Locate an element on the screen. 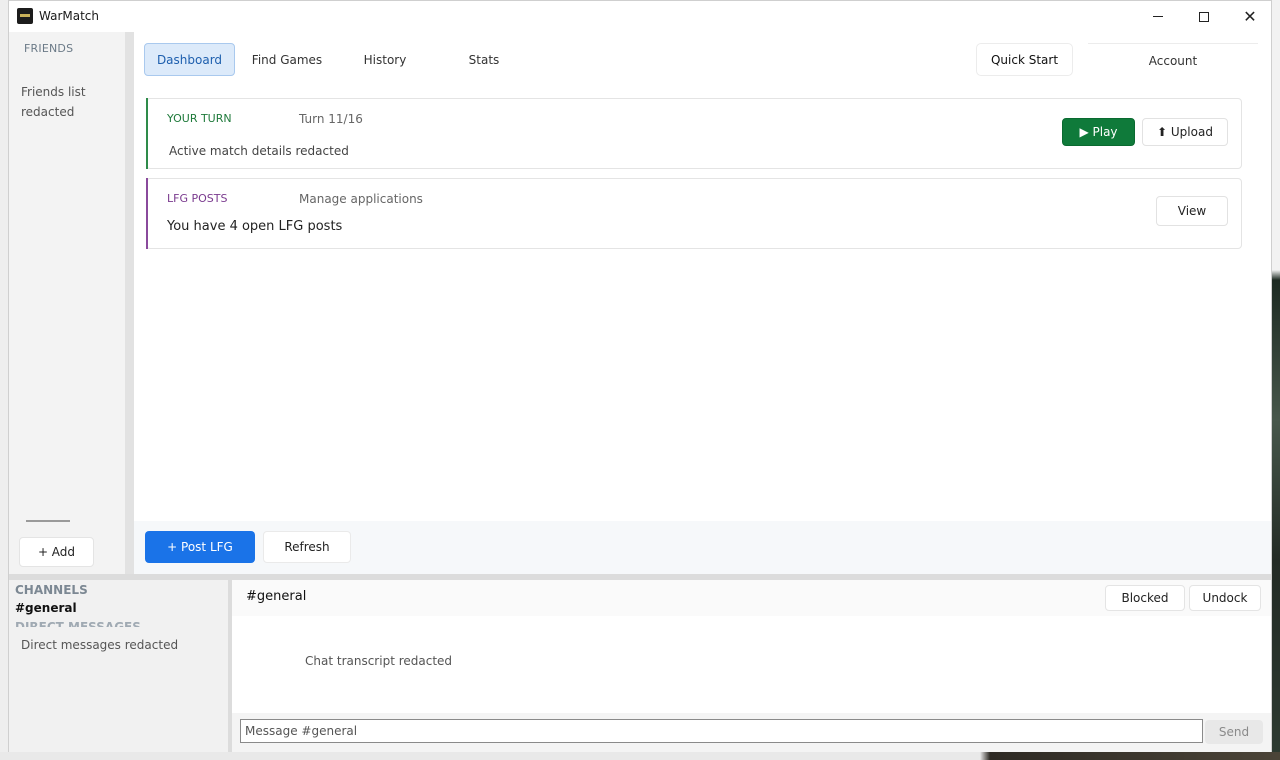 This screenshot has height=760, width=1280. app-logo-icon is located at coordinates (25, 16).